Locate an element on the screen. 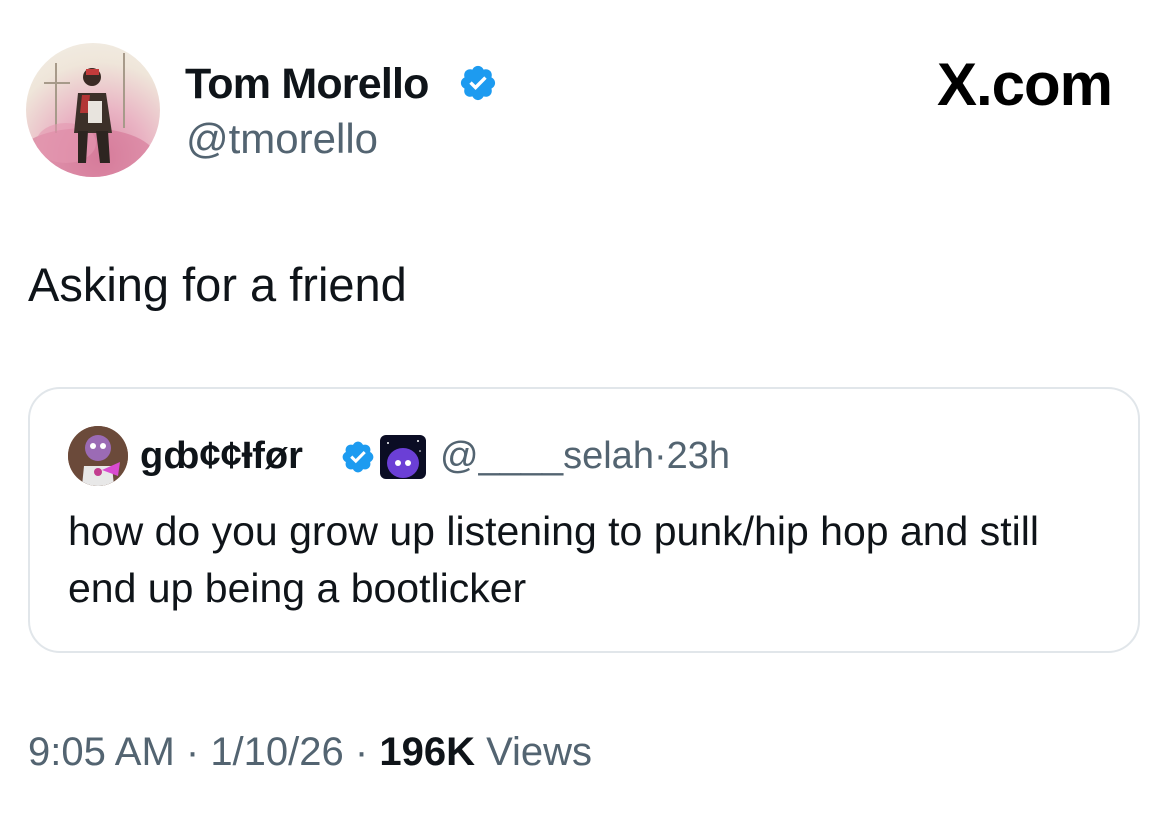 This screenshot has width=1170, height=814. quoted-author-name: gȸ¢¢Ɨfør is located at coordinates (221, 456).